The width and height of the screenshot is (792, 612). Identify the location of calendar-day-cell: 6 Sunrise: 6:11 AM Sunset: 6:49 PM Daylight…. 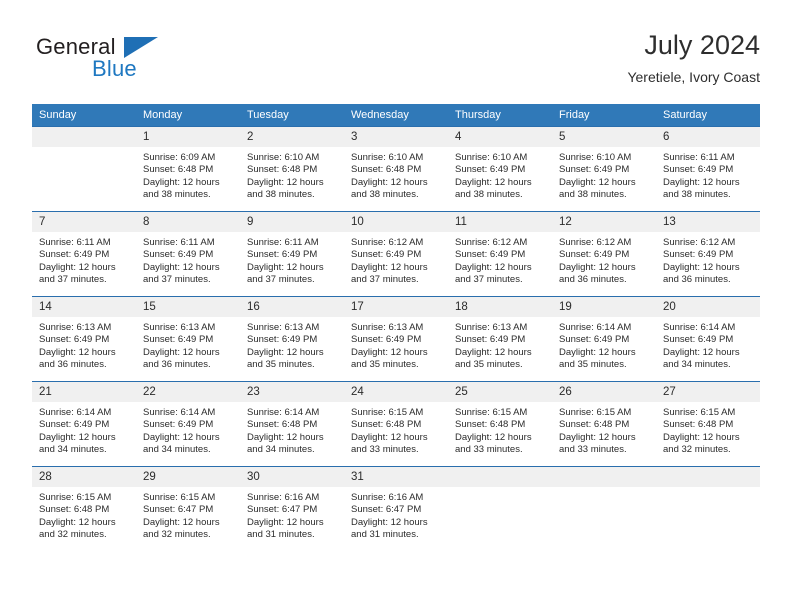
(708, 169).